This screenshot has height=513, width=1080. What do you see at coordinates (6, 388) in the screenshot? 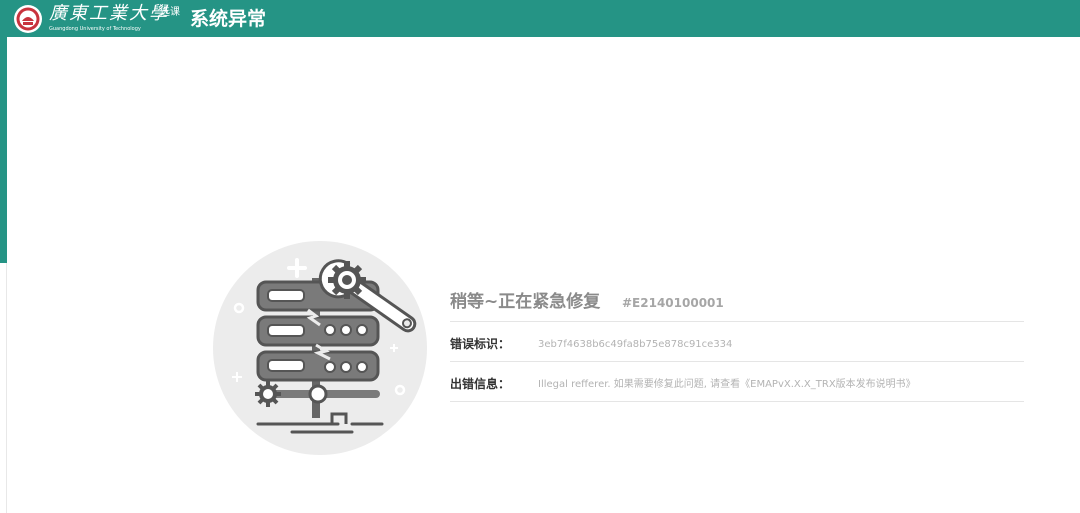
I see `left-divider` at bounding box center [6, 388].